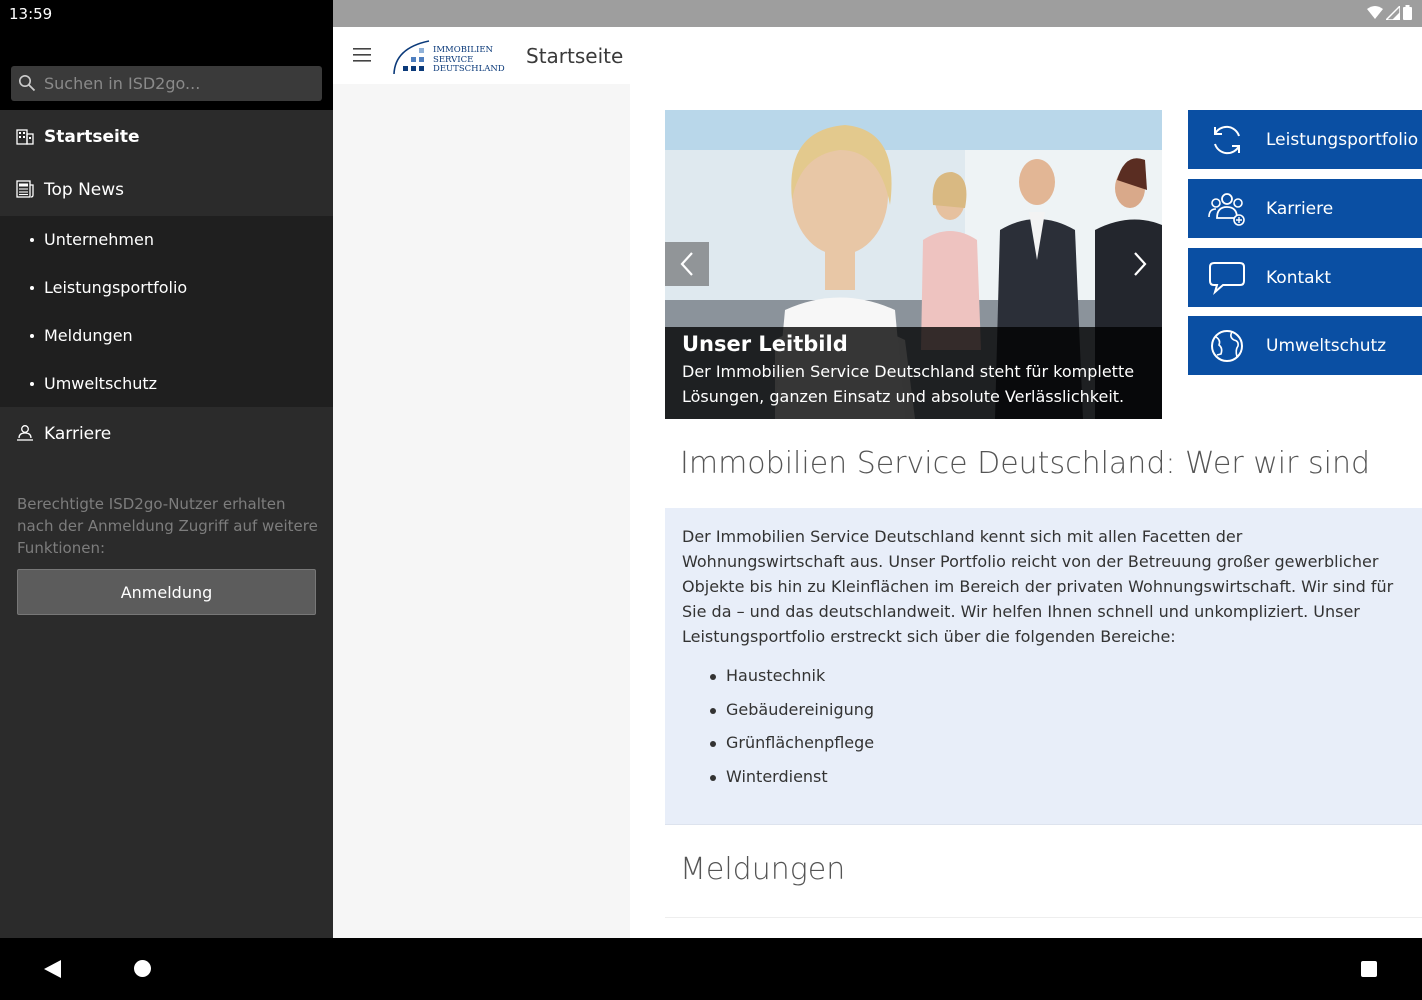  What do you see at coordinates (1299, 277) in the screenshot?
I see `tile-label: Kontakt` at bounding box center [1299, 277].